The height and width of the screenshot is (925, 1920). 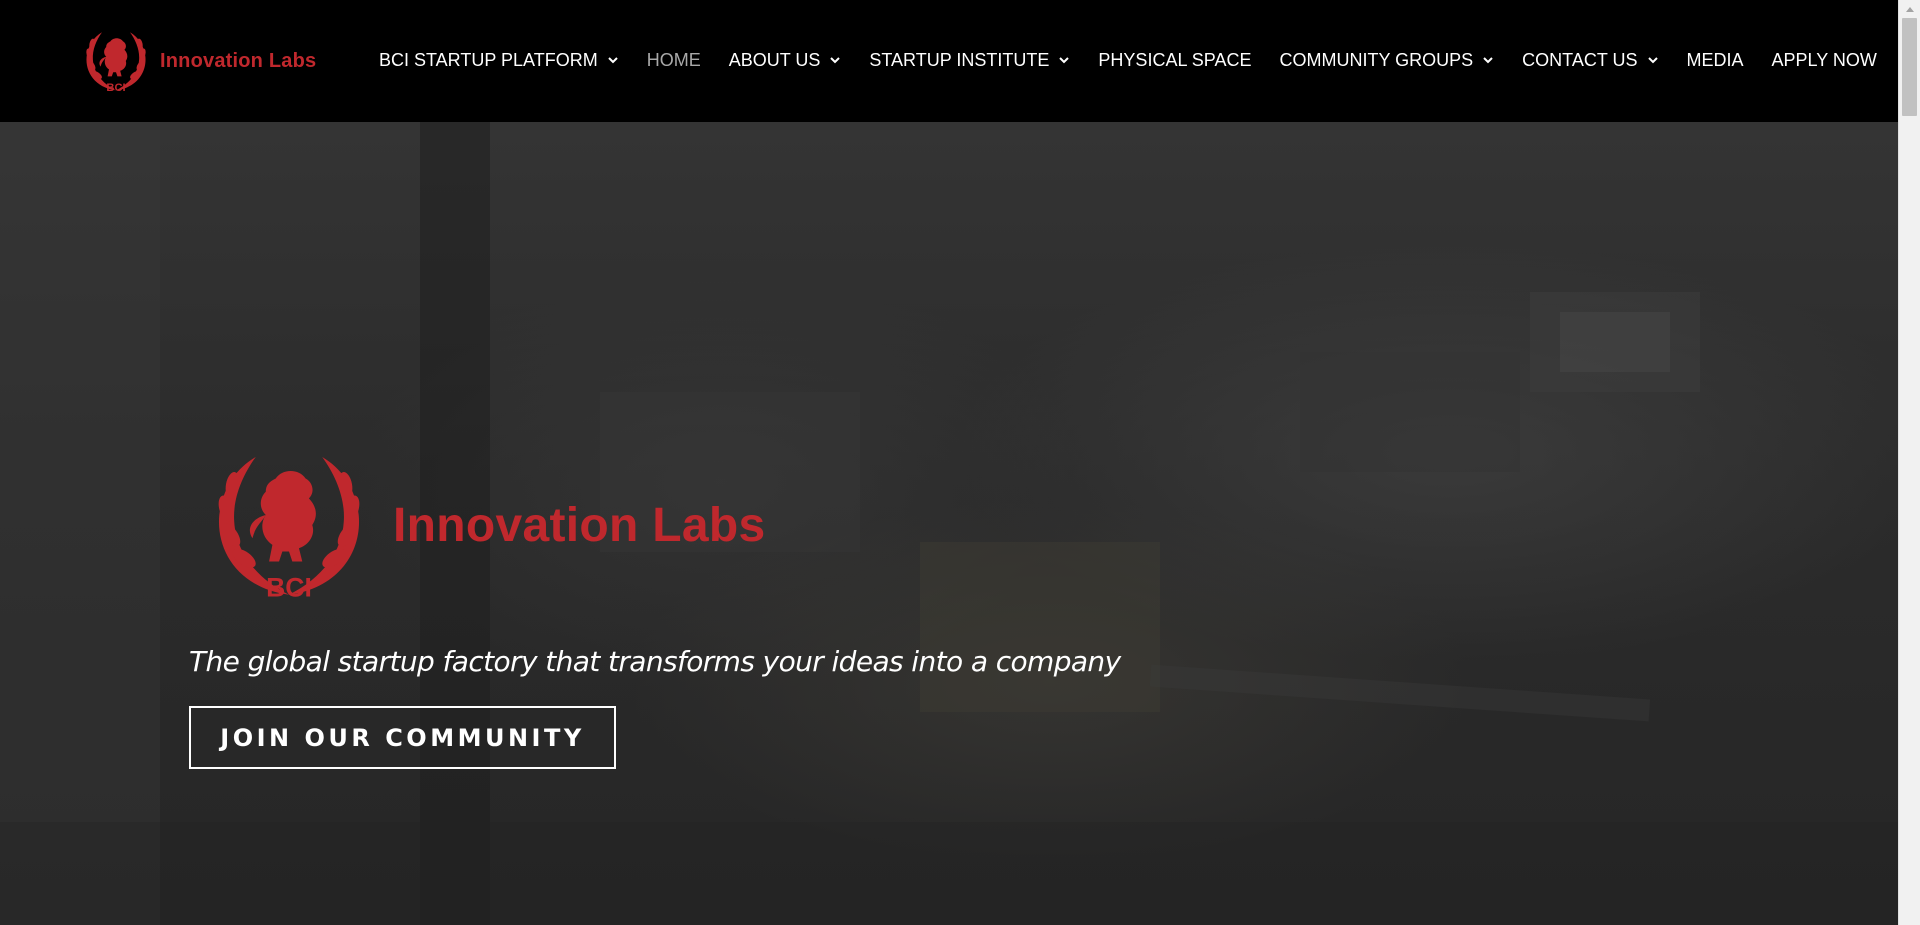 I want to click on nav-item-label: APPLY NOW, so click(x=1824, y=59).